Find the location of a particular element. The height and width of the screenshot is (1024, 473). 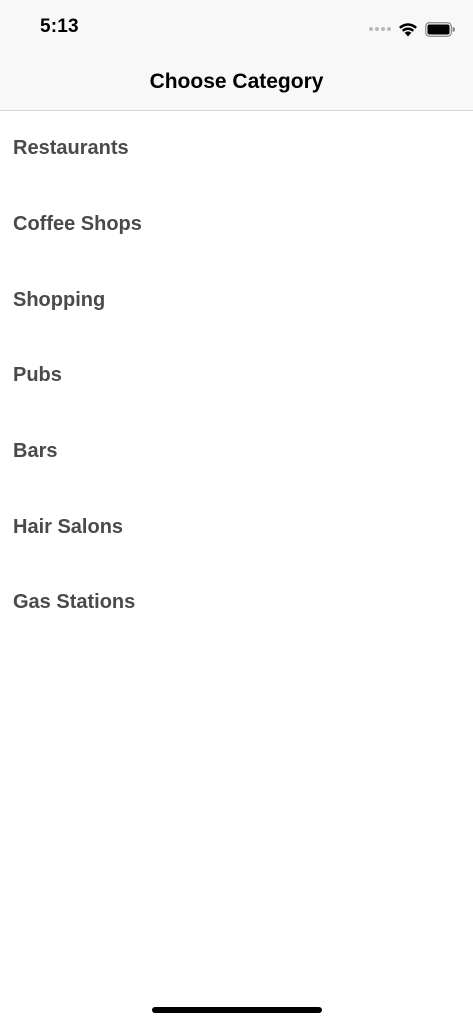

battery-icon is located at coordinates (440, 29).